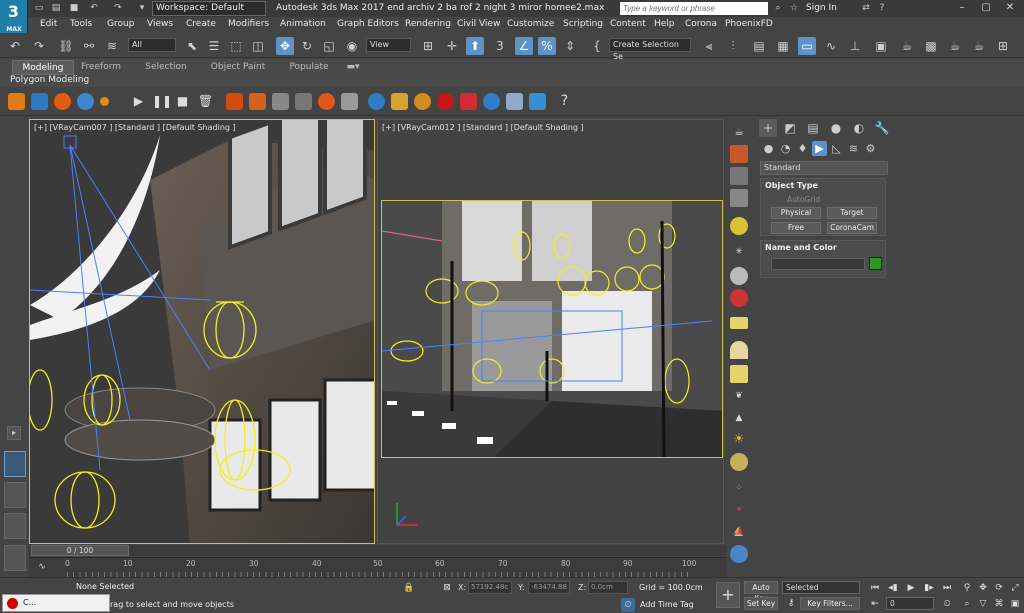  I want to click on spinner-snap-icon: ⇕, so click(570, 46).